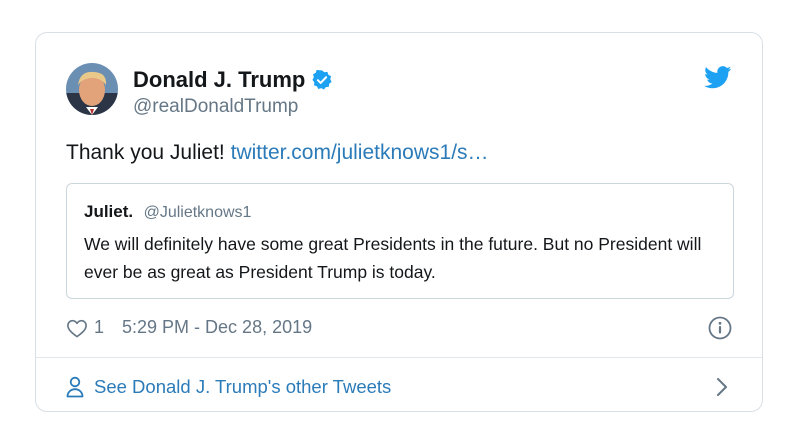  I want to click on other-tweets-label: See Donald J. Trump's other Tweets, so click(242, 387).